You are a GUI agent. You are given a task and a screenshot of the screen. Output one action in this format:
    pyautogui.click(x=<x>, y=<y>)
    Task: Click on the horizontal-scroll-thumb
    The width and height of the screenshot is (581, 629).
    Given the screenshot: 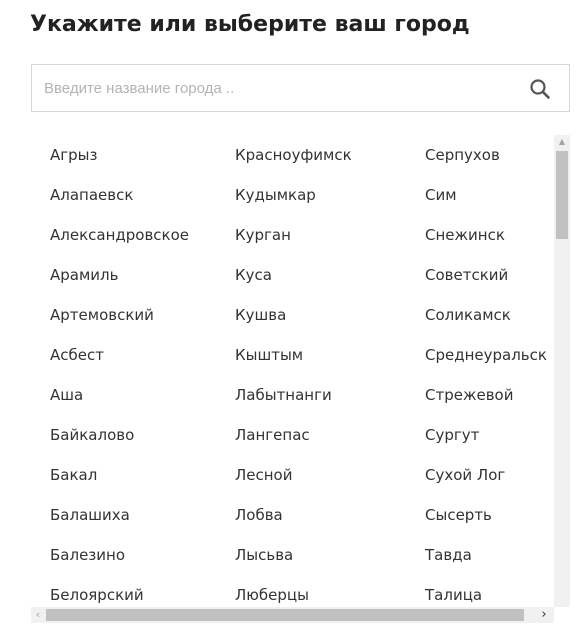 What is the action you would take?
    pyautogui.click(x=285, y=615)
    